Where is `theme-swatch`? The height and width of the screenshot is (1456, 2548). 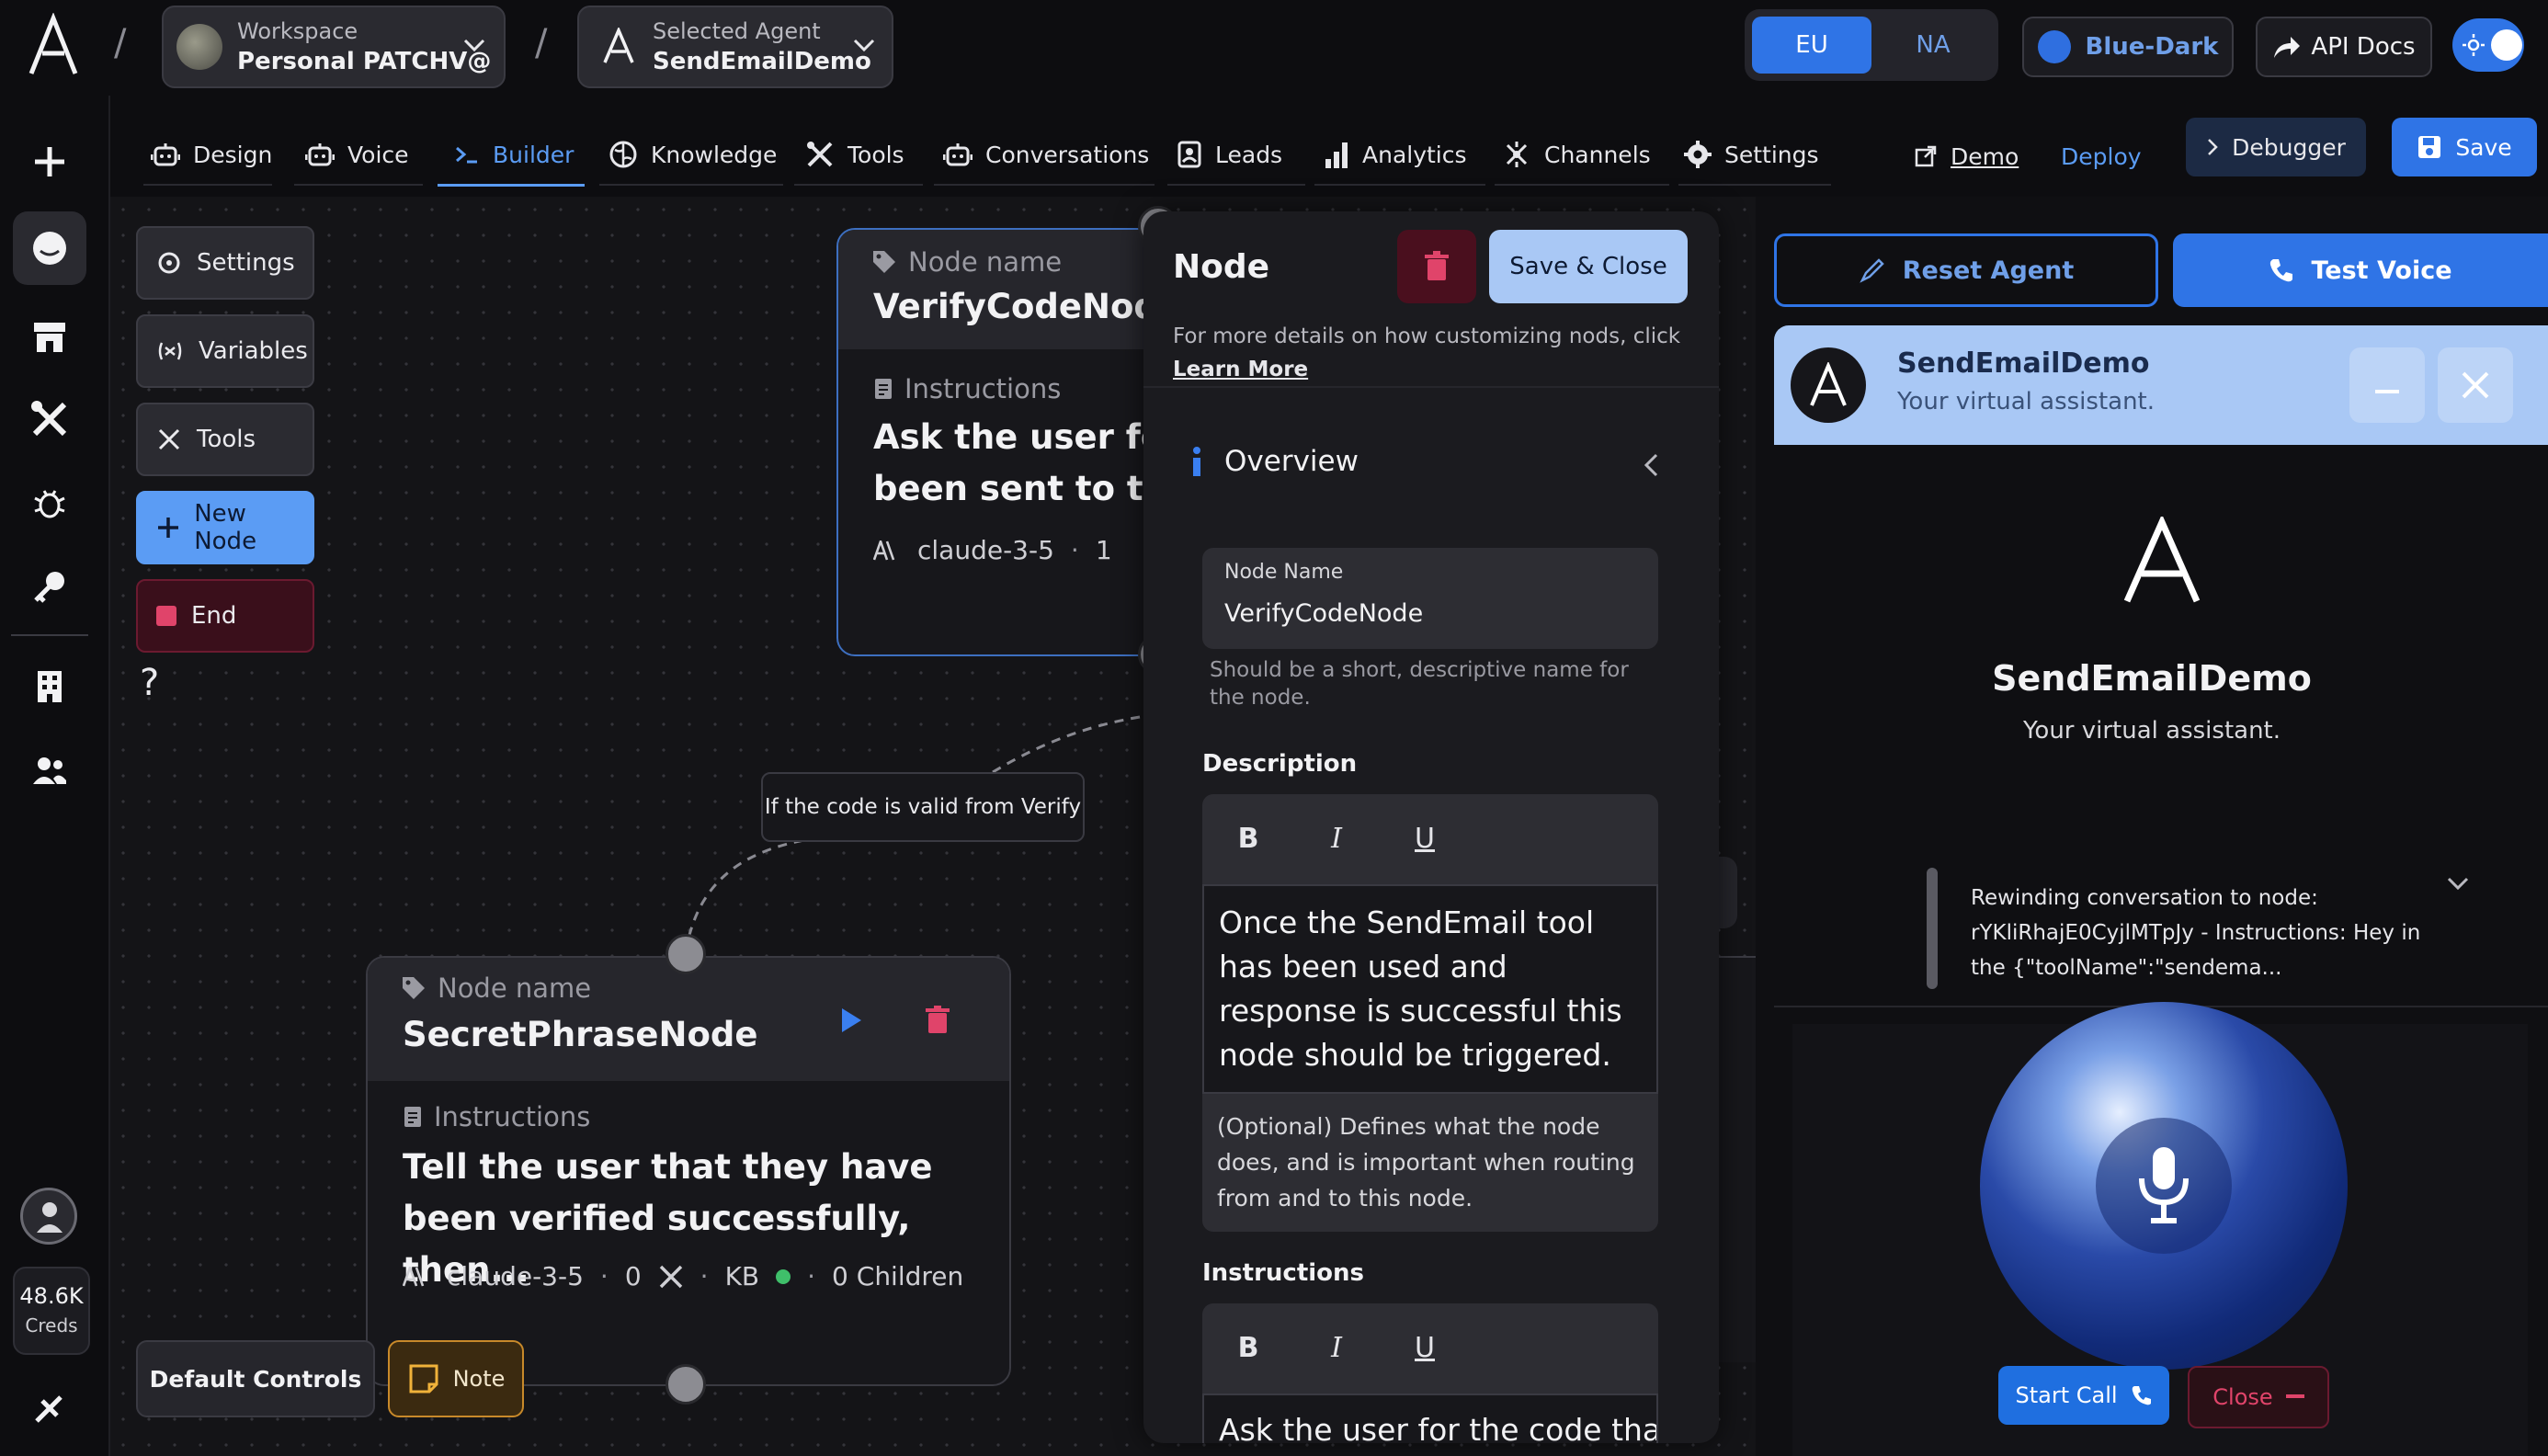 theme-swatch is located at coordinates (2054, 46).